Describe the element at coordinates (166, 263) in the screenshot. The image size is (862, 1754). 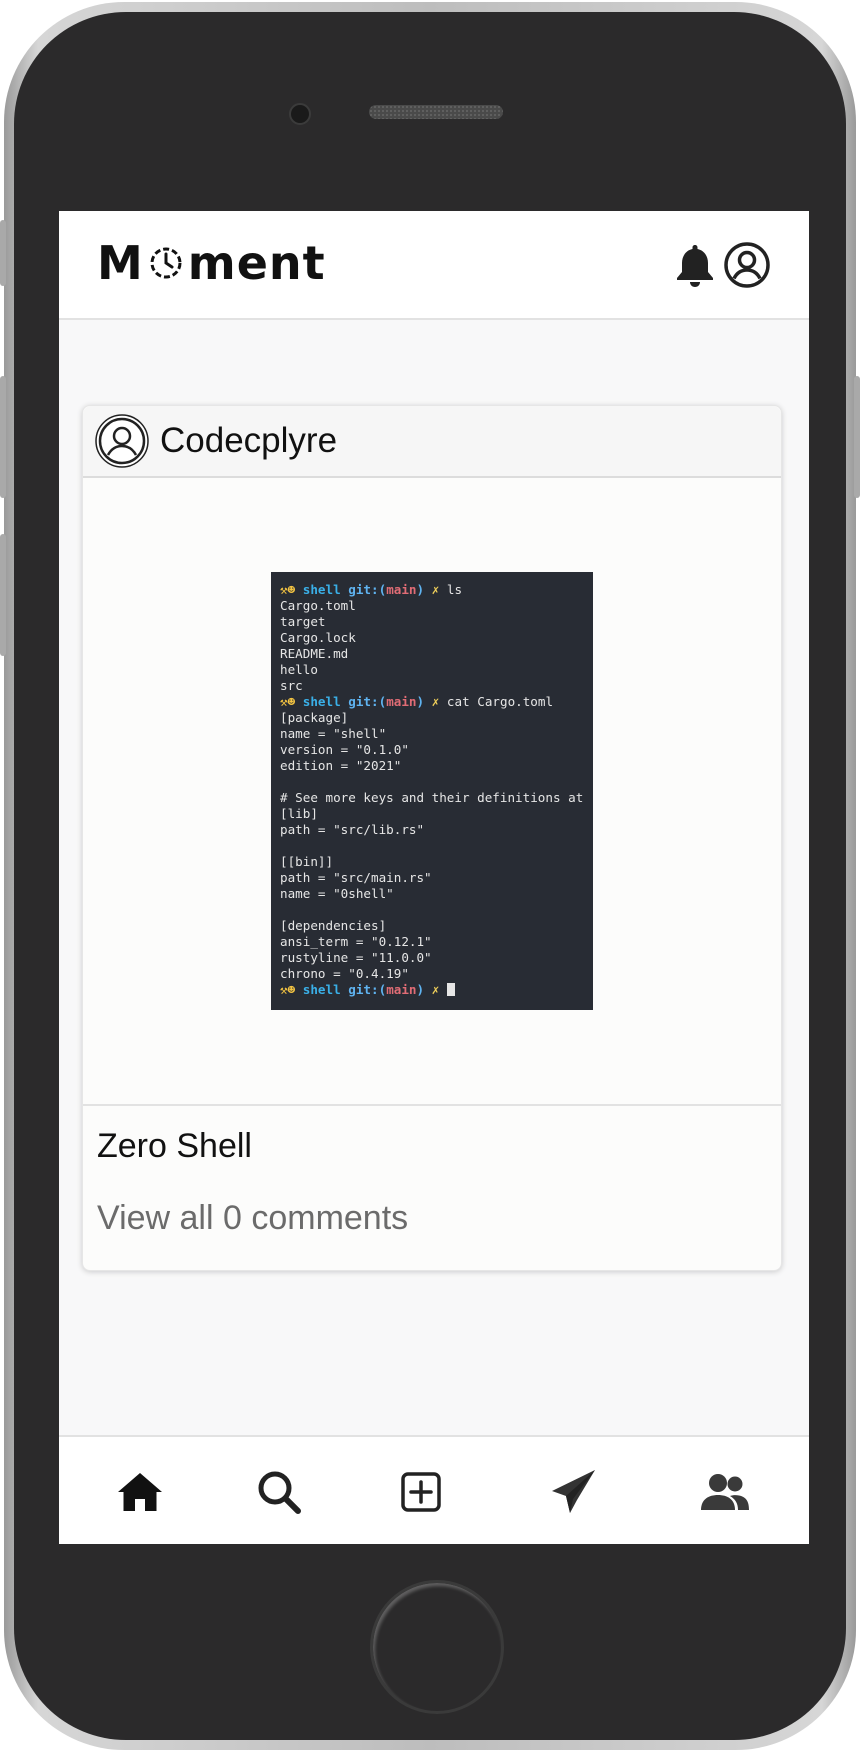
I see `clock-icon` at that location.